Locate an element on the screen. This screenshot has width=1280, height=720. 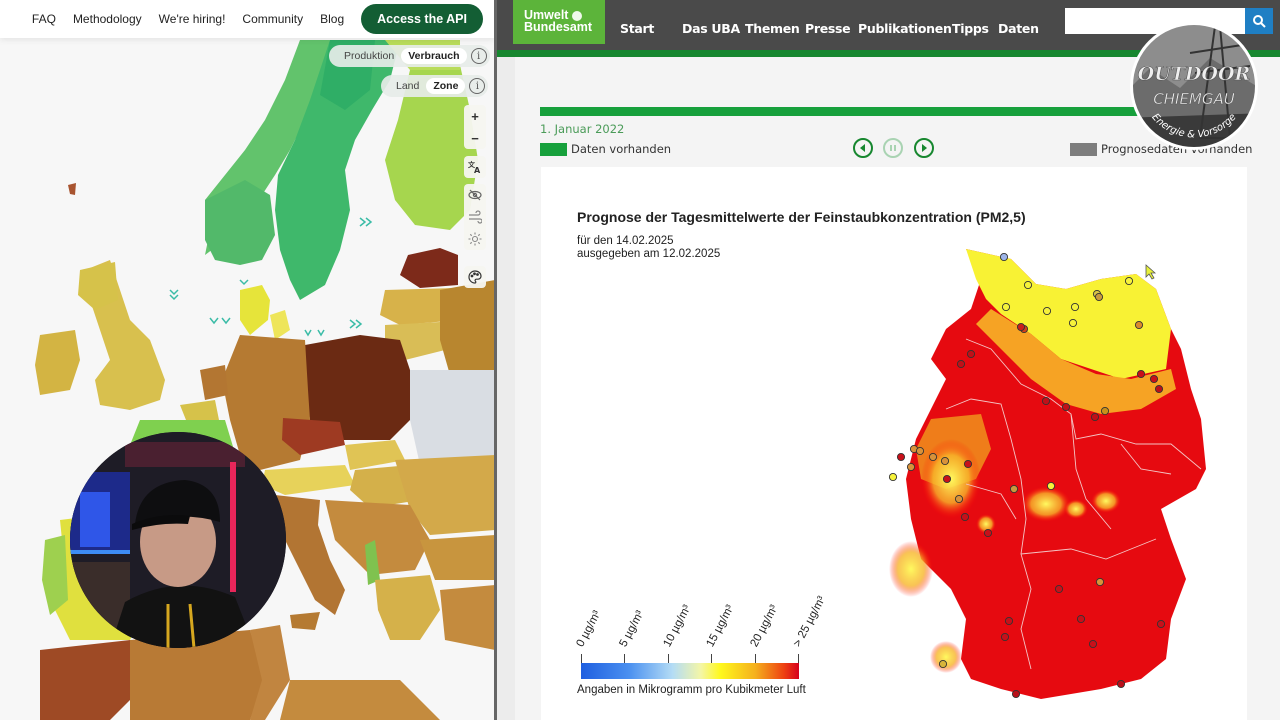
access-api-button: Access the API is located at coordinates (422, 19).